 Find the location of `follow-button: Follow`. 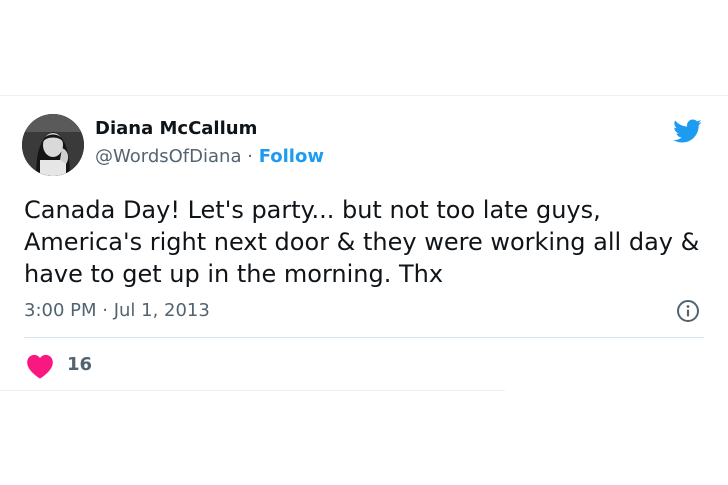

follow-button: Follow is located at coordinates (291, 156).